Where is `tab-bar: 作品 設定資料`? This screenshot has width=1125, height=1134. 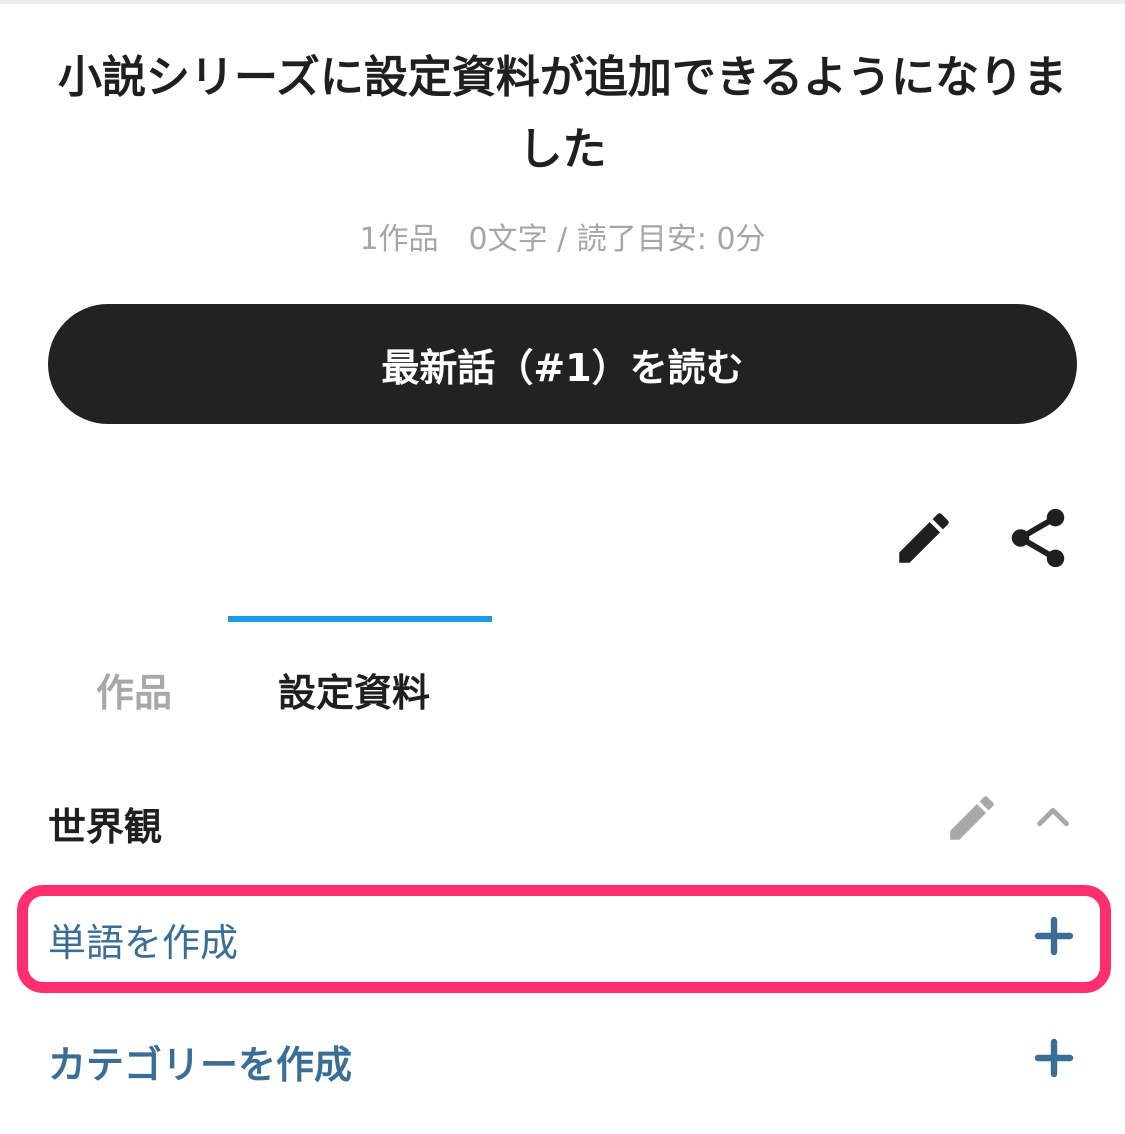 tab-bar: 作品 設定資料 is located at coordinates (562, 674).